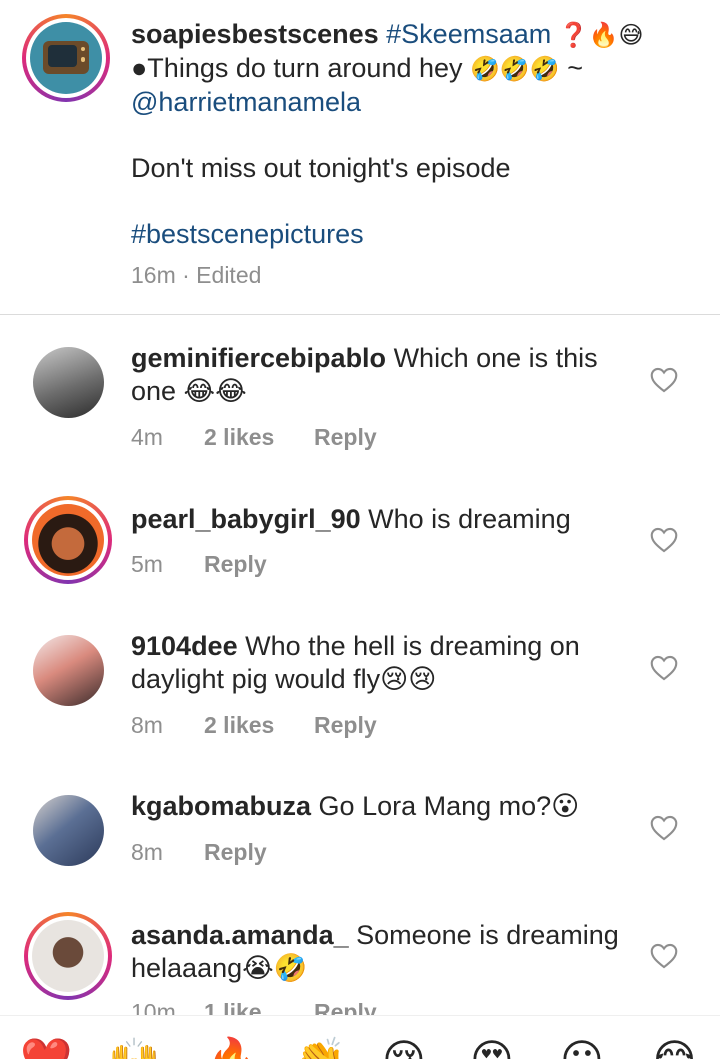  I want to click on emoji-reaction-bar: ❤️ 🙌 🔥 👏 😢 😍 😮 😂, so click(360, 1037).